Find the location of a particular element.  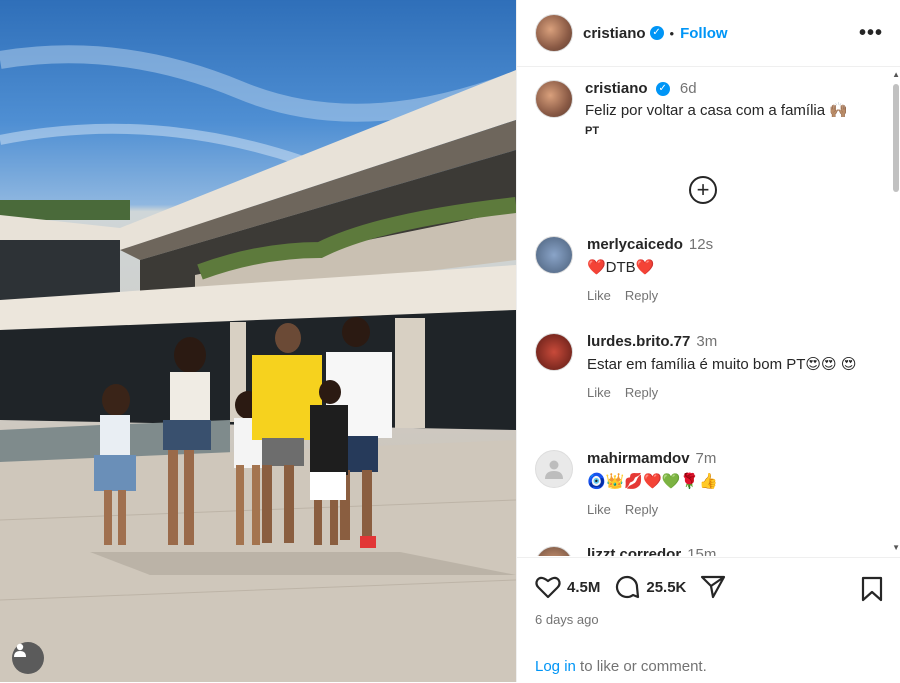

comments-scrollbar is located at coordinates (896, 138).